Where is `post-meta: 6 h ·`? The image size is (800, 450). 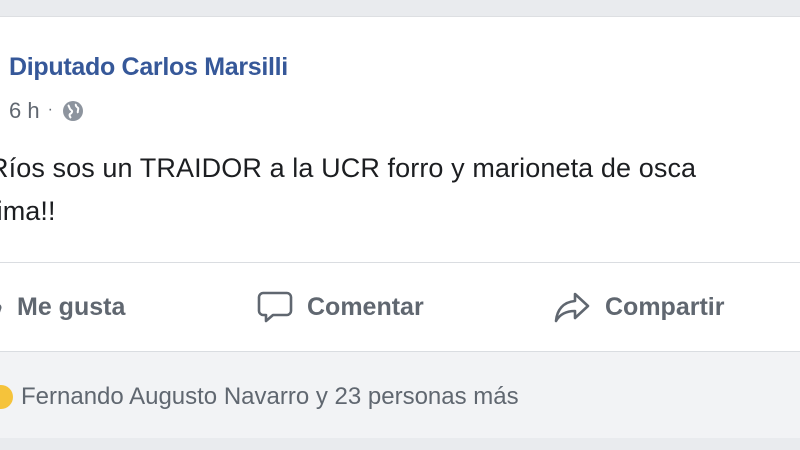
post-meta: 6 h · is located at coordinates (47, 111).